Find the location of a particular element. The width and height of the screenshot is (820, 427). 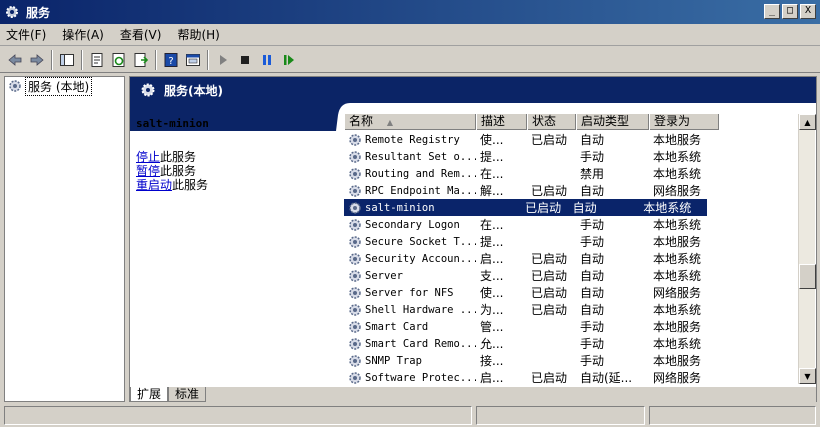

window-controls: _ □ X is located at coordinates (790, 11).